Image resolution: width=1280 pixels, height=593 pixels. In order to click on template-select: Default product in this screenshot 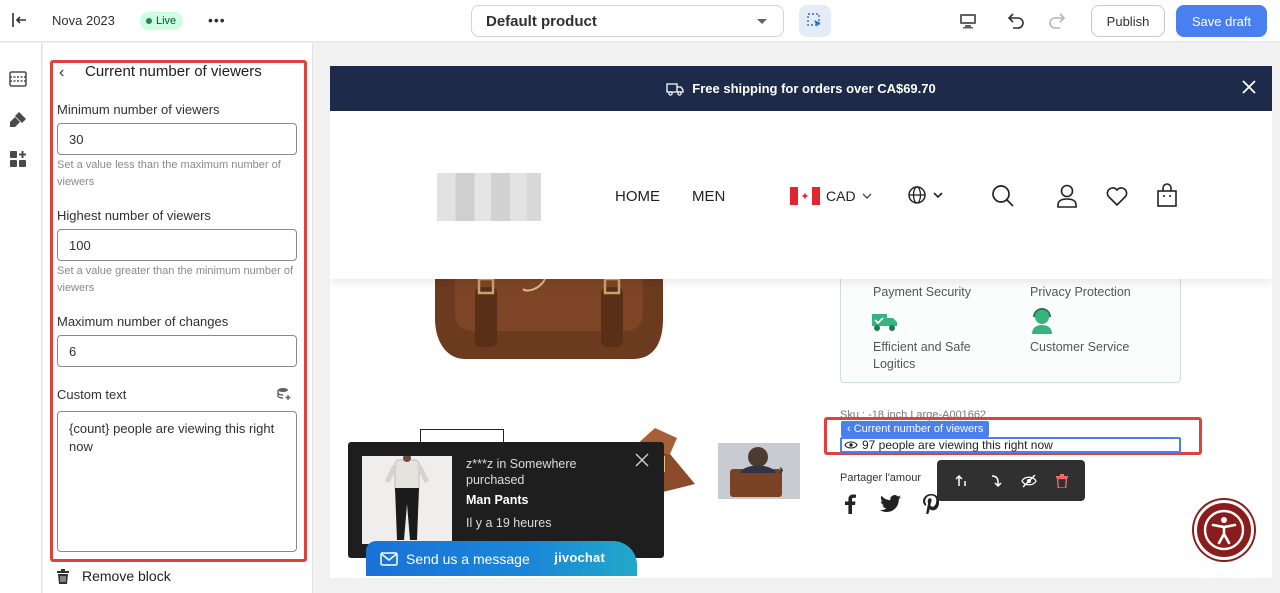, I will do `click(627, 21)`.